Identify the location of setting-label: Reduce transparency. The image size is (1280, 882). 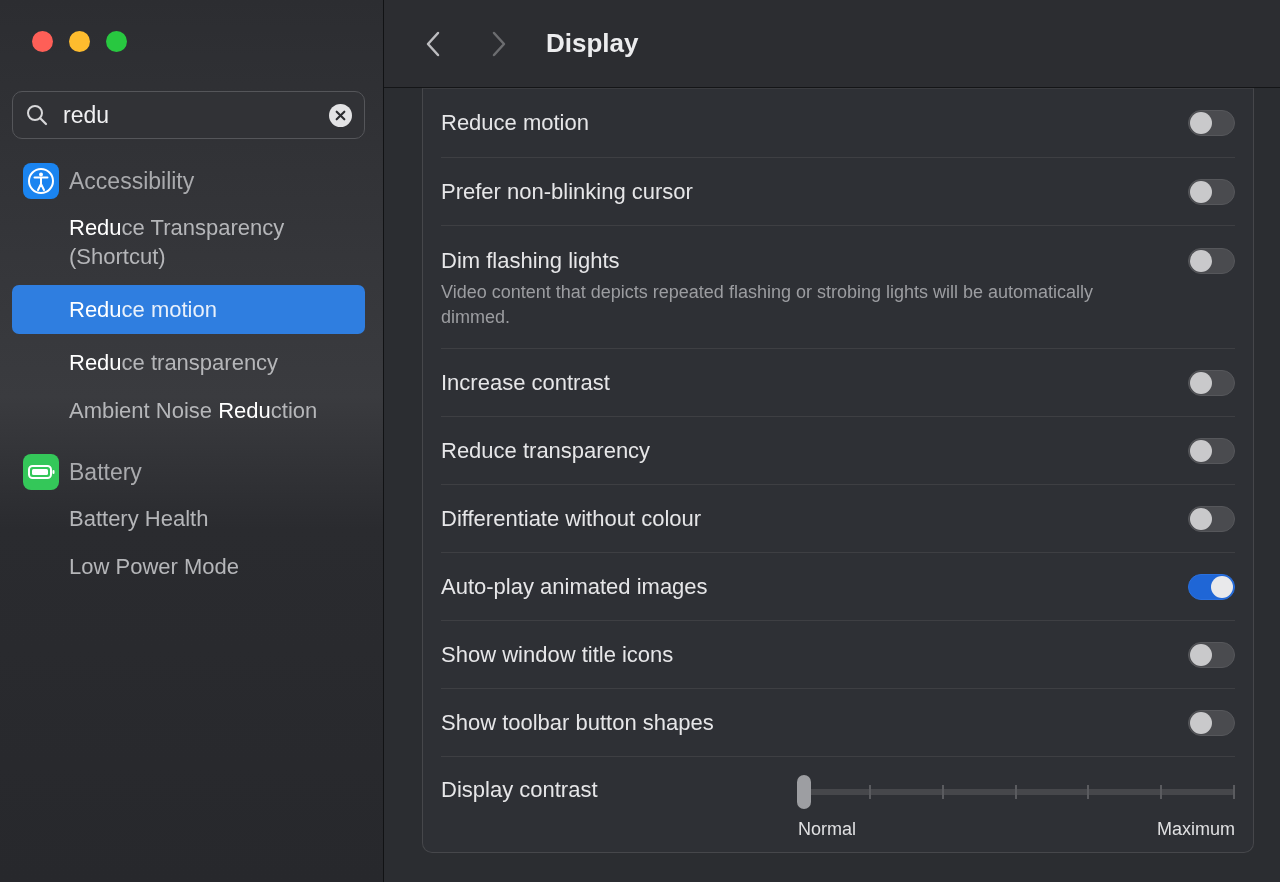
(546, 450).